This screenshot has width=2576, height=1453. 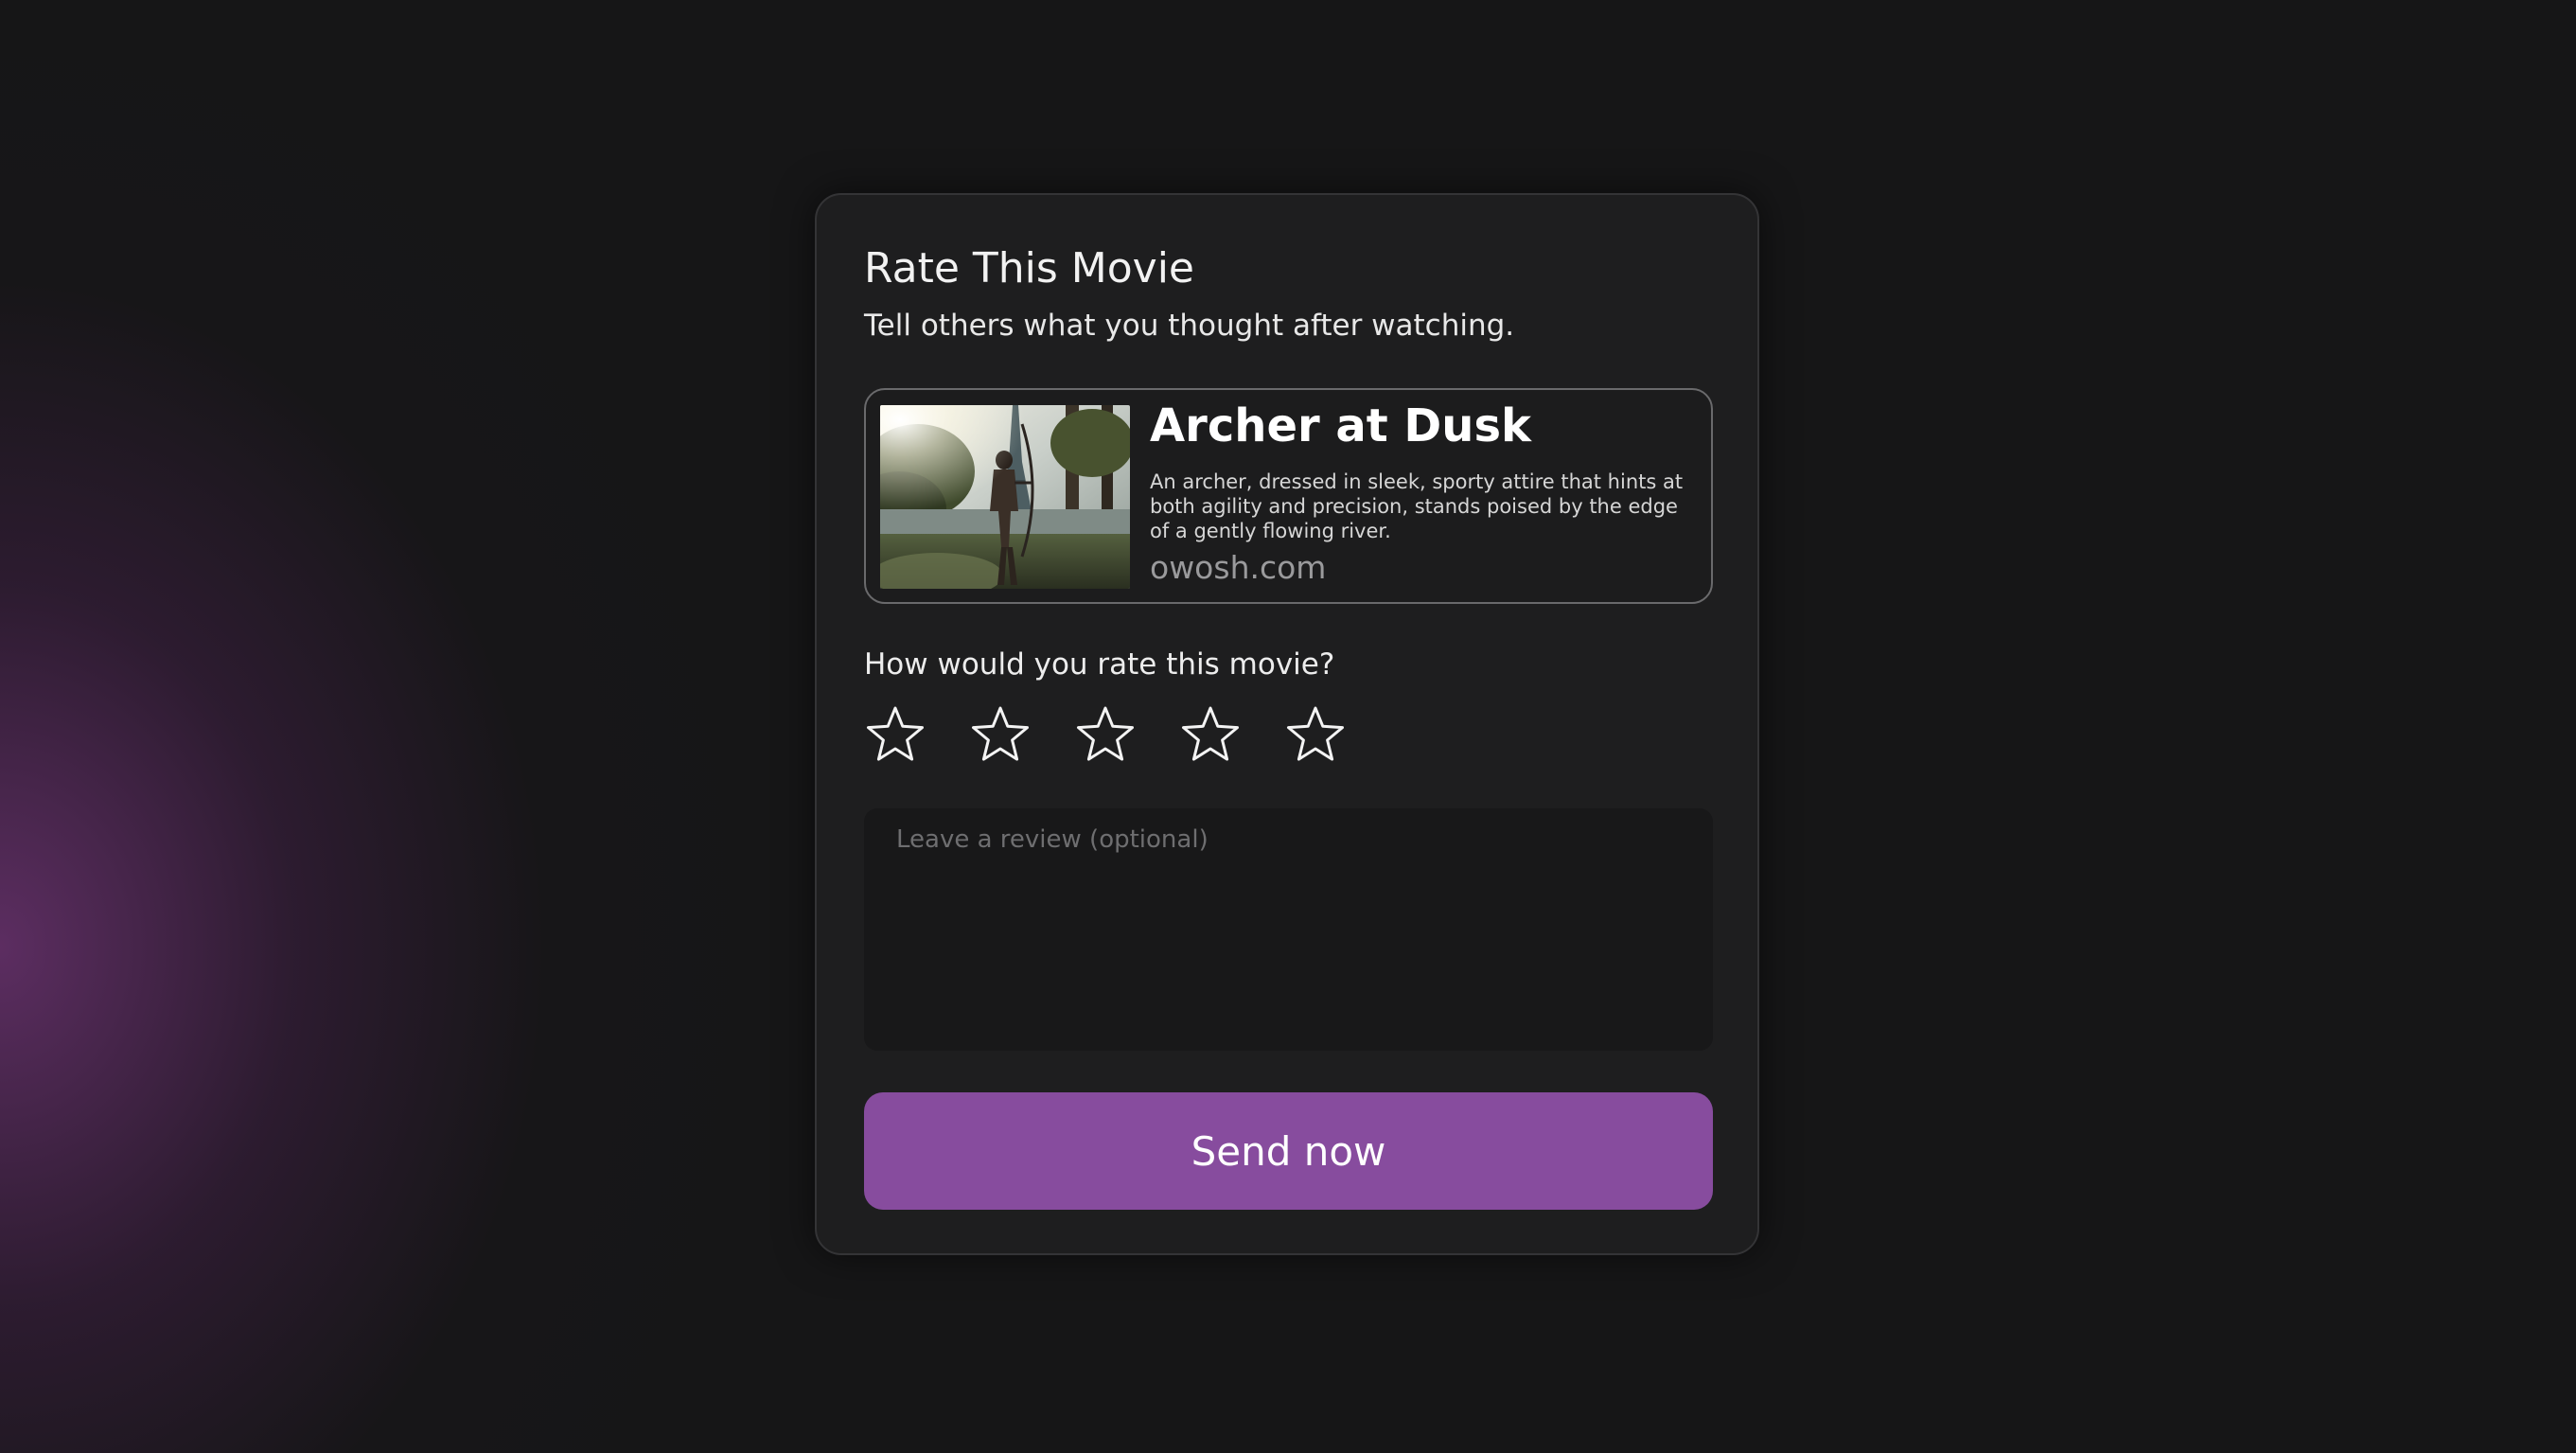 I want to click on star-3-button, so click(x=1105, y=735).